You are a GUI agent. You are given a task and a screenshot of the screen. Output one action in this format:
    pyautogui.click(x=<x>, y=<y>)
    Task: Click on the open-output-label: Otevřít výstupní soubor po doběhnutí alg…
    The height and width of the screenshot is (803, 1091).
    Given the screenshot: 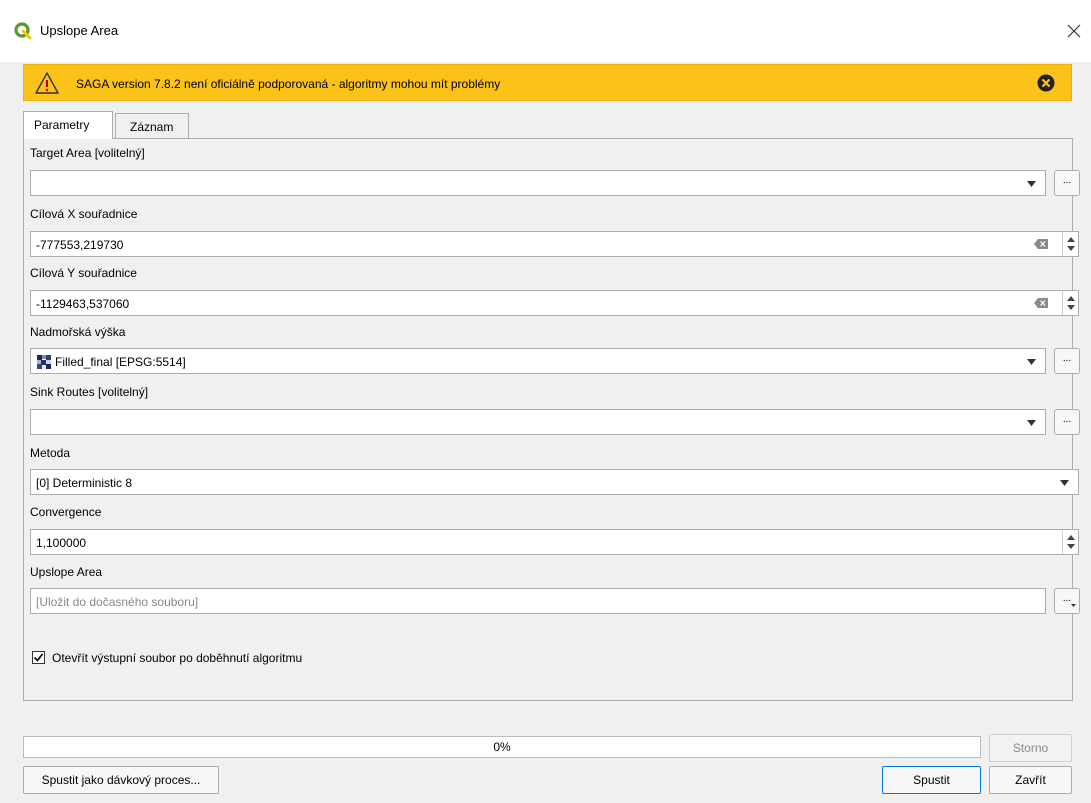 What is the action you would take?
    pyautogui.click(x=177, y=658)
    